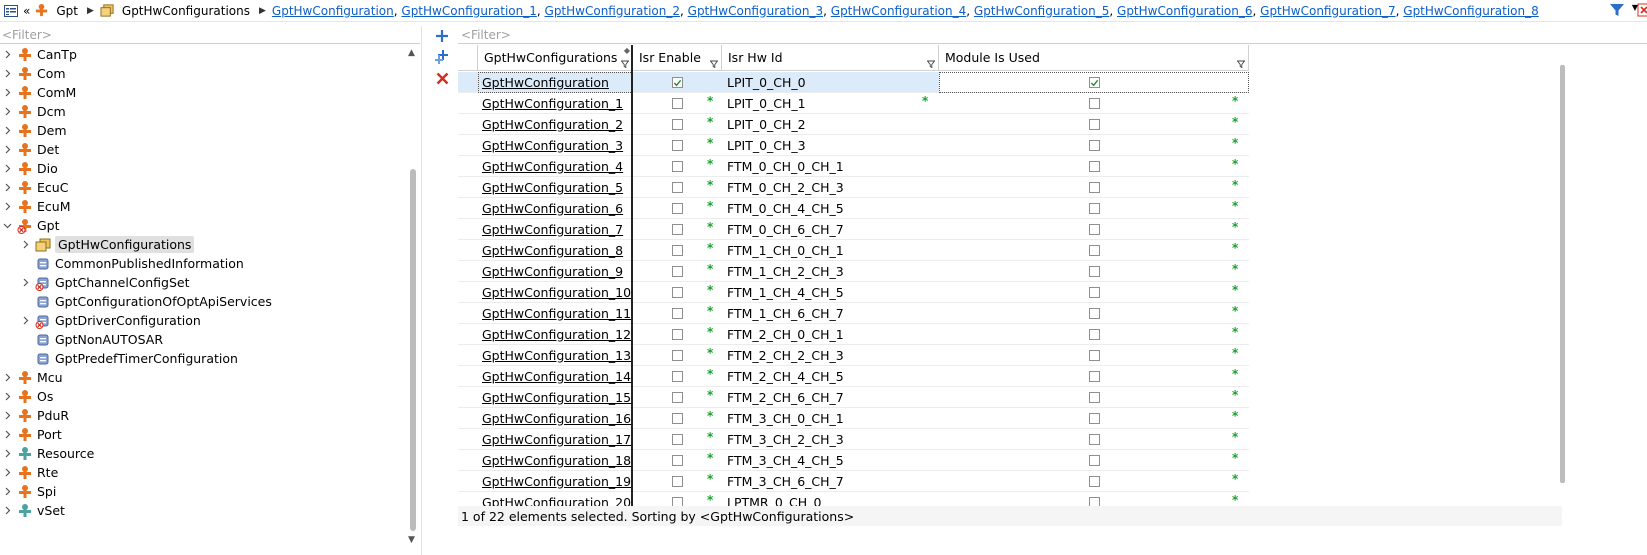 The width and height of the screenshot is (1647, 555). What do you see at coordinates (411, 53) in the screenshot?
I see `scroll-up-icon: ▲` at bounding box center [411, 53].